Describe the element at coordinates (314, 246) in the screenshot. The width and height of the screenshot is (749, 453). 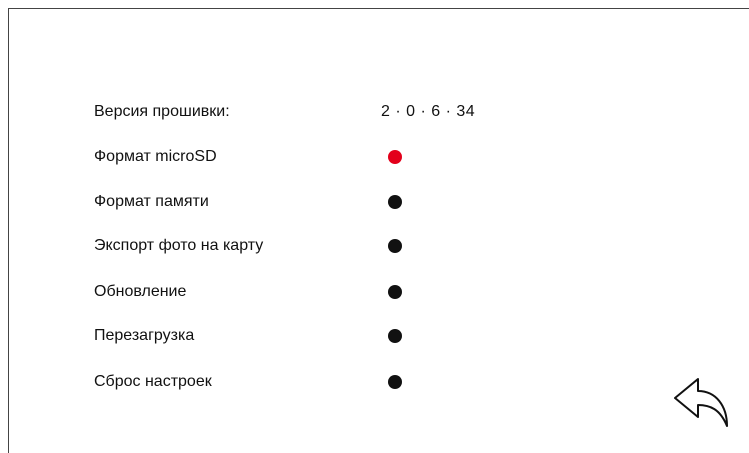
I see `menu-item-export-photos: Экспорт фото на карту` at that location.